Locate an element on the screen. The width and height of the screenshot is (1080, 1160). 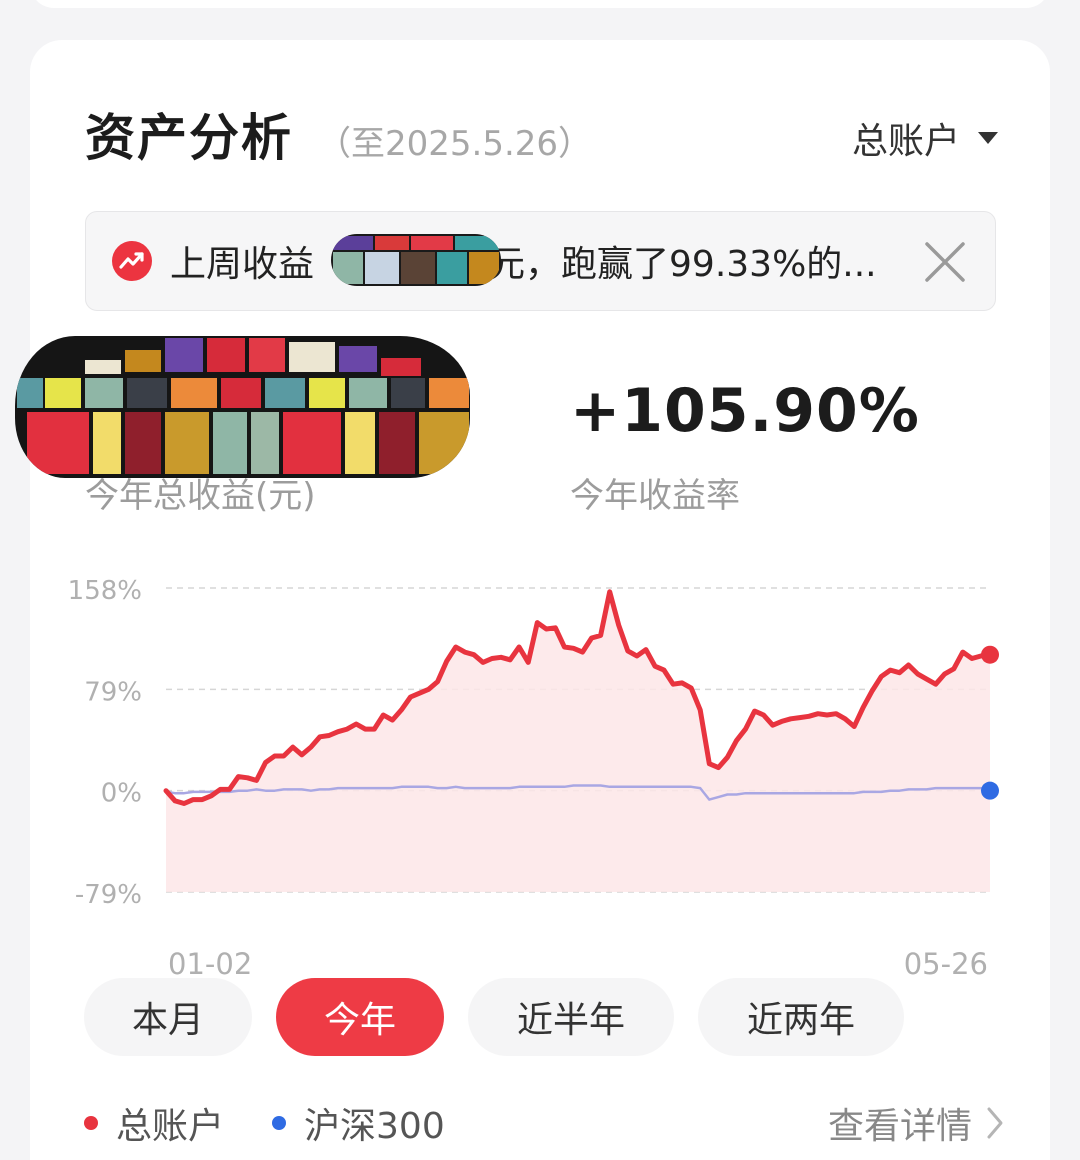
y-tick-label: -79% is located at coordinates (108, 895).